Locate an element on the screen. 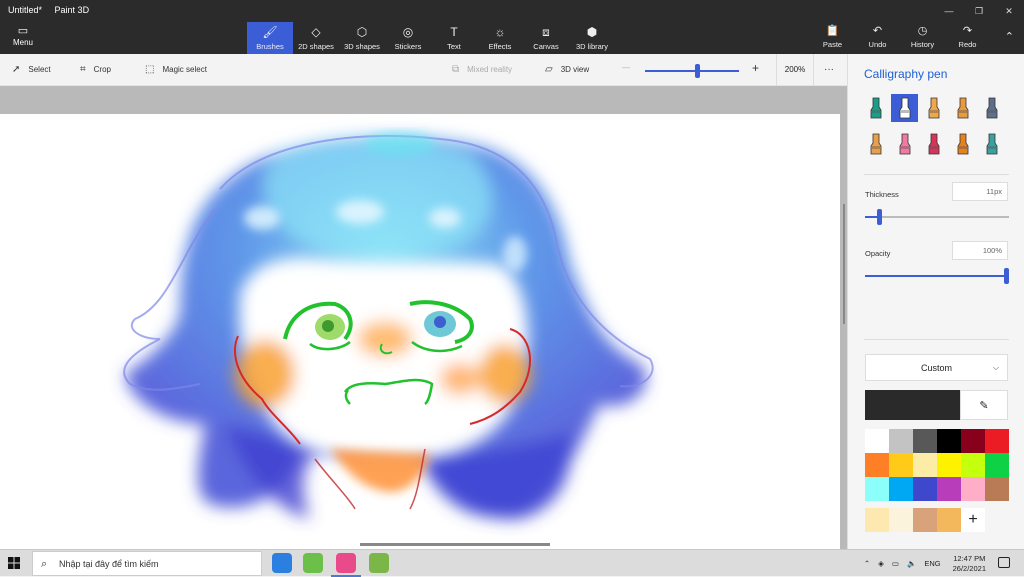  current-color-swatch is located at coordinates (912, 405).